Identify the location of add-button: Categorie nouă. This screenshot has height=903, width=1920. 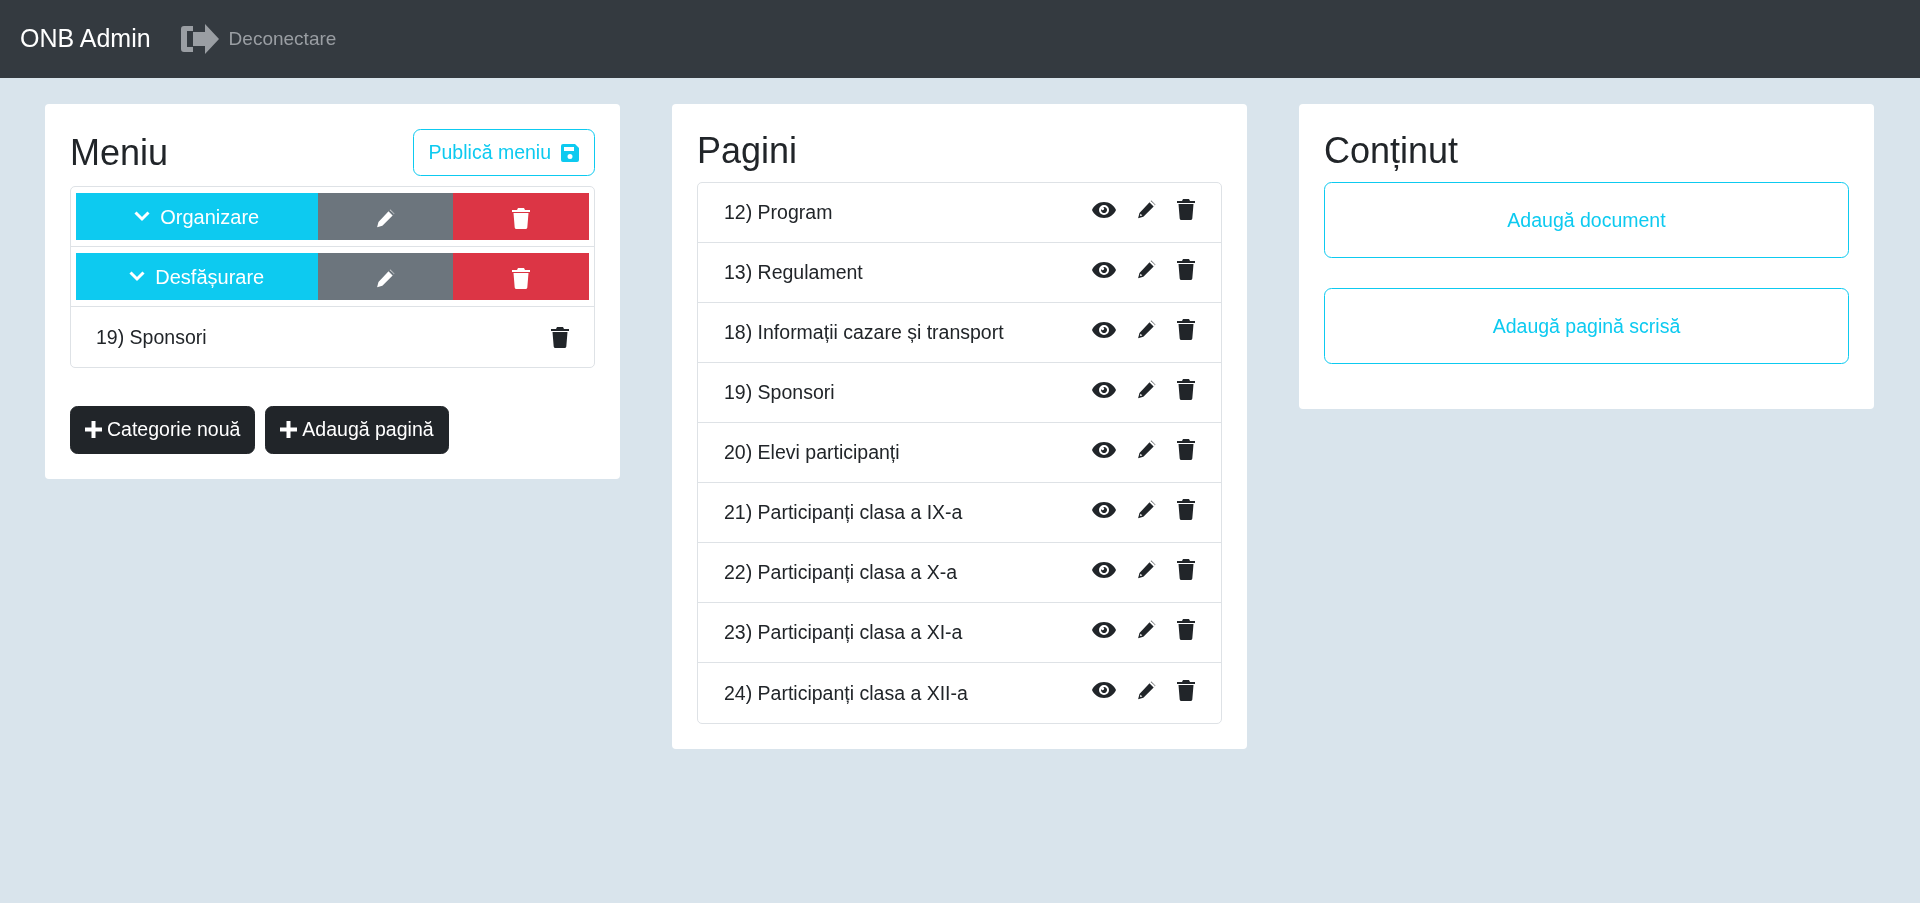
(163, 430).